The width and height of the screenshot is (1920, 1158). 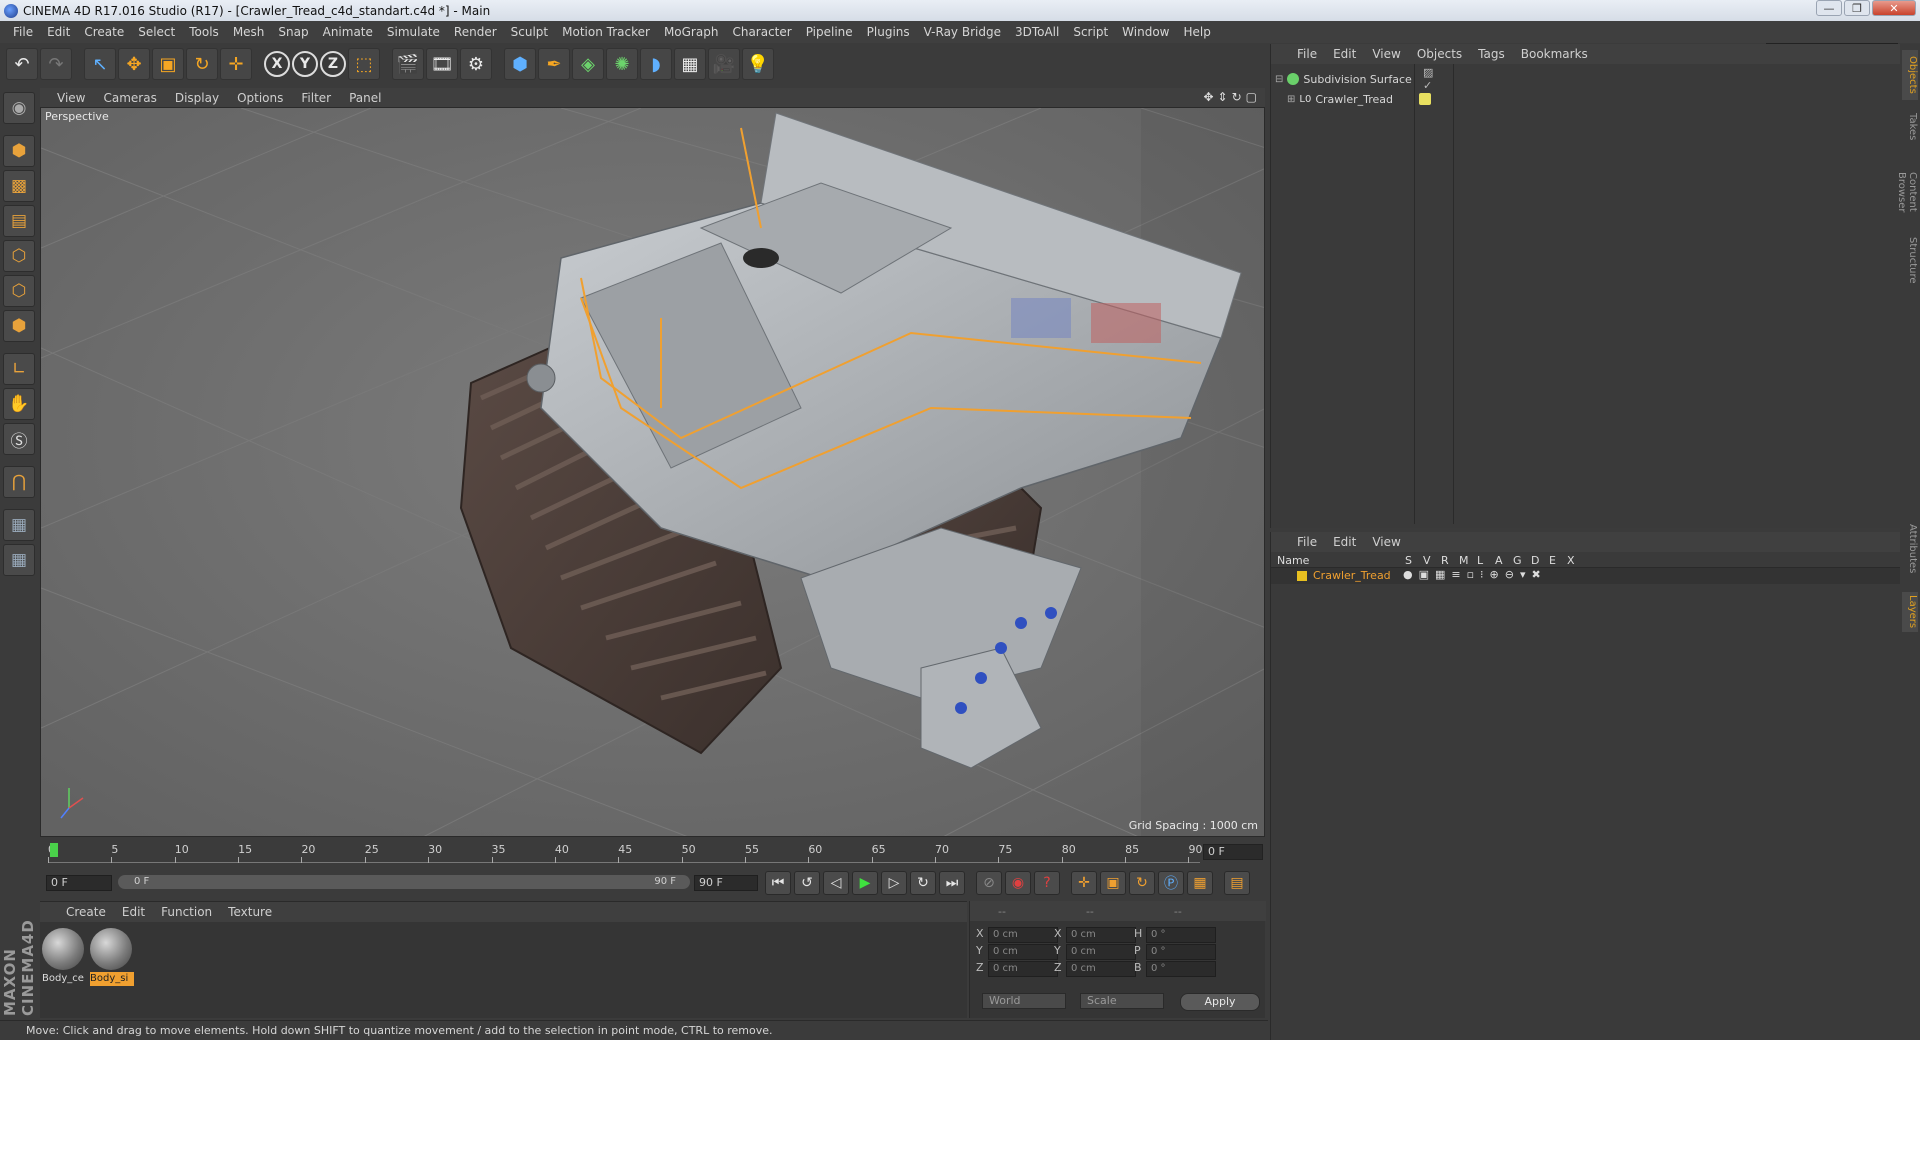 I want to click on previous-key-icon: ↺, so click(x=807, y=883).